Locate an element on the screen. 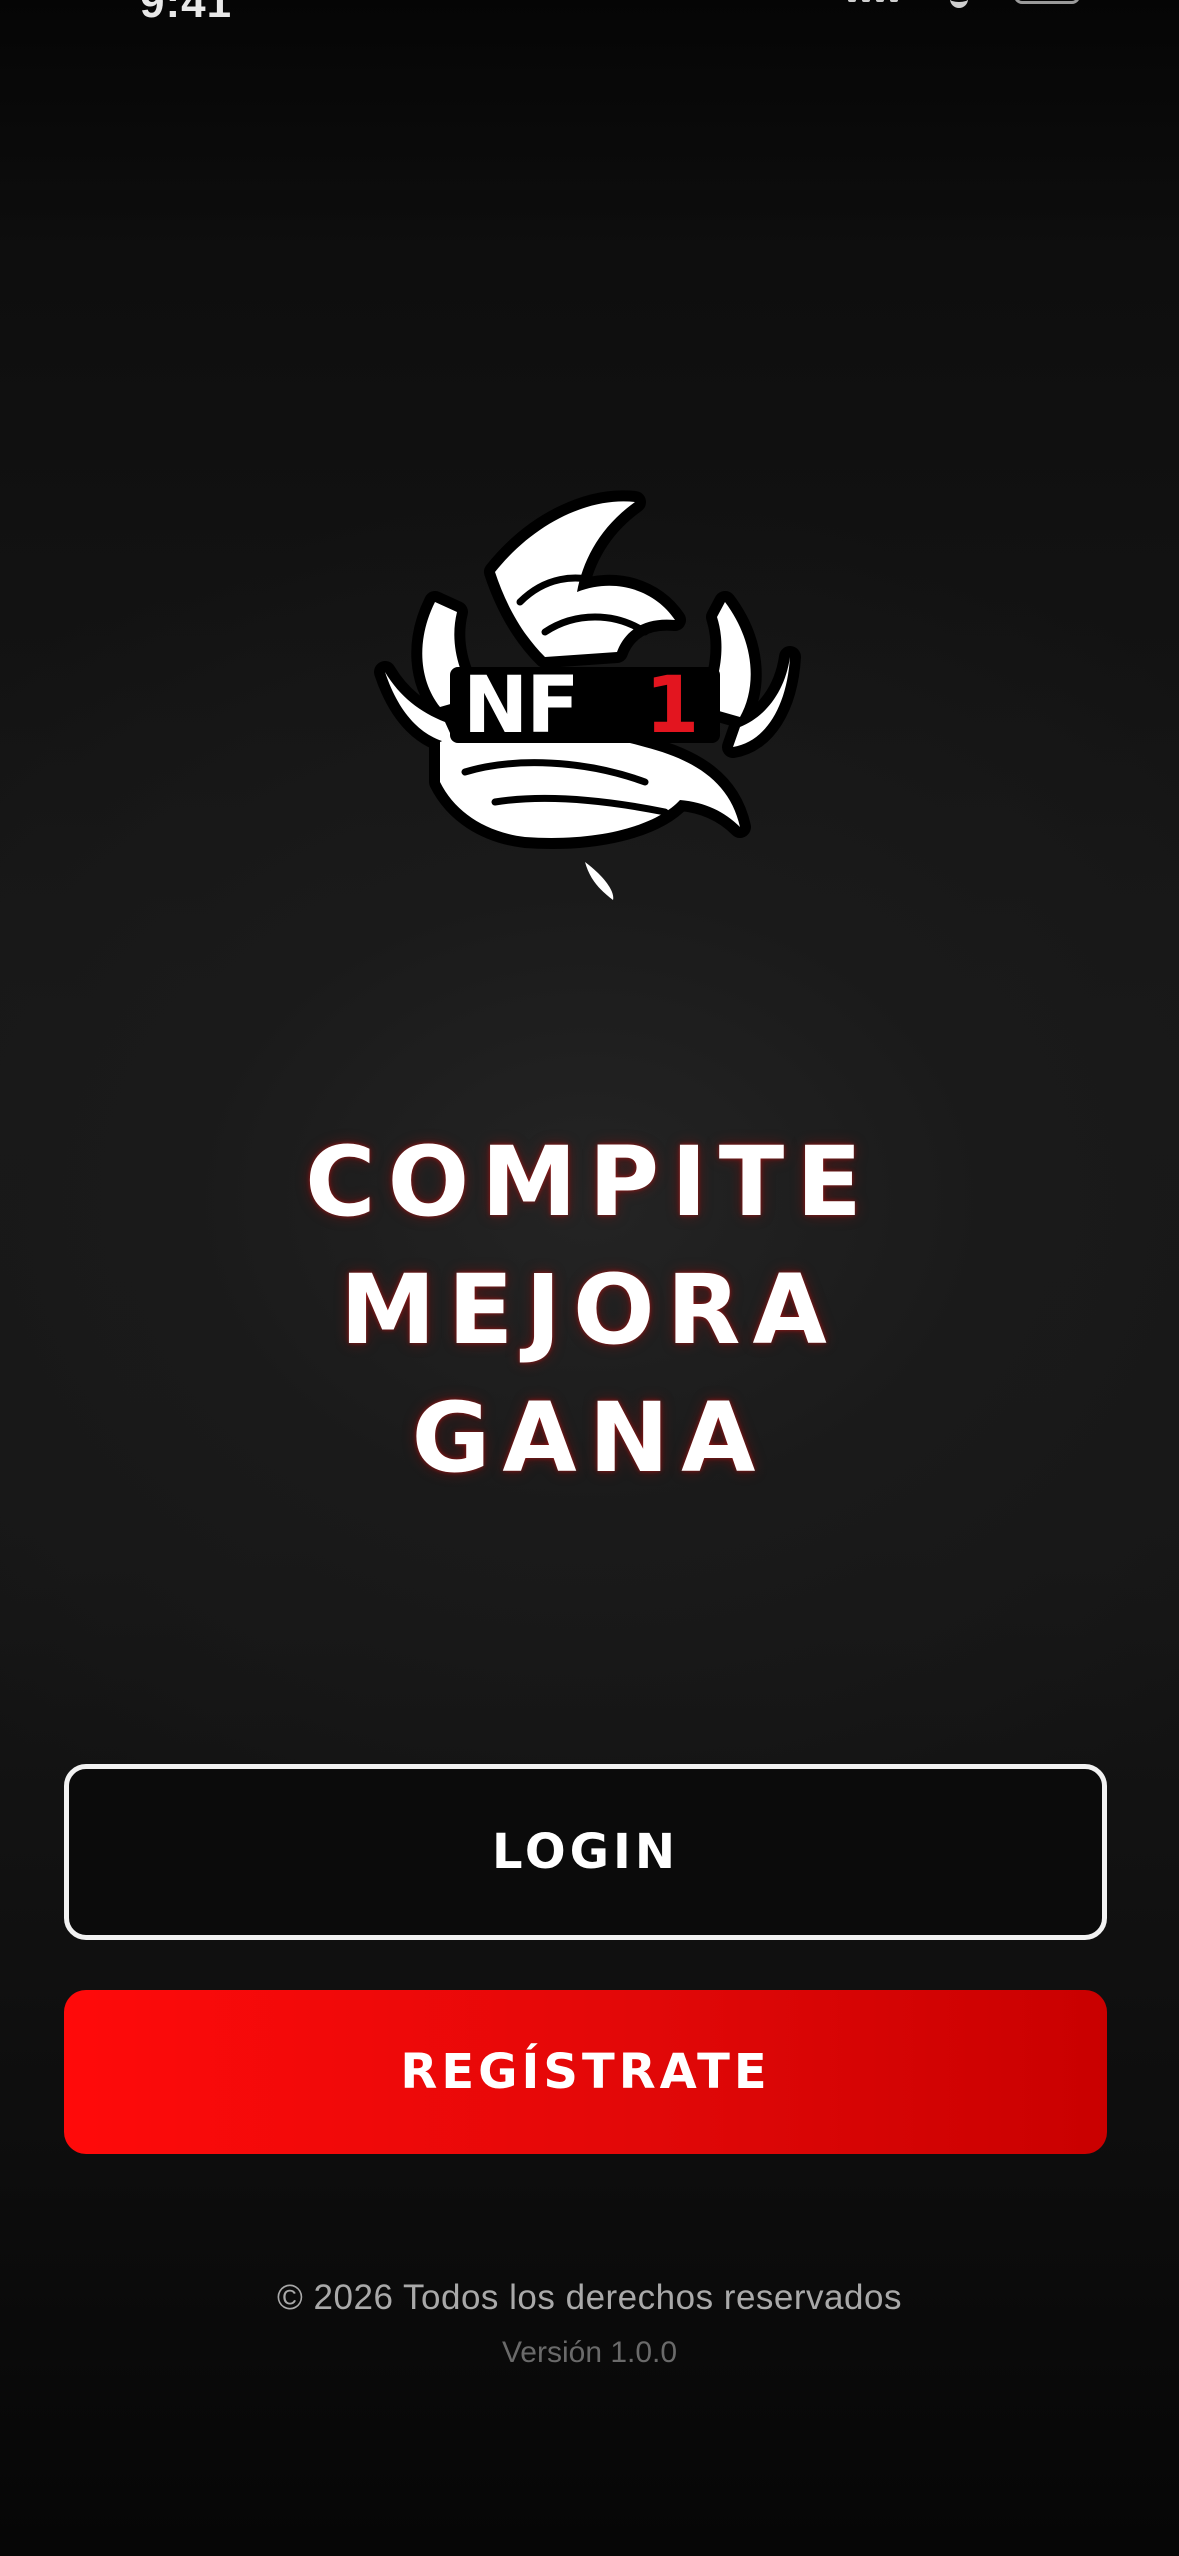  login-button: LOGIN is located at coordinates (585, 1852).